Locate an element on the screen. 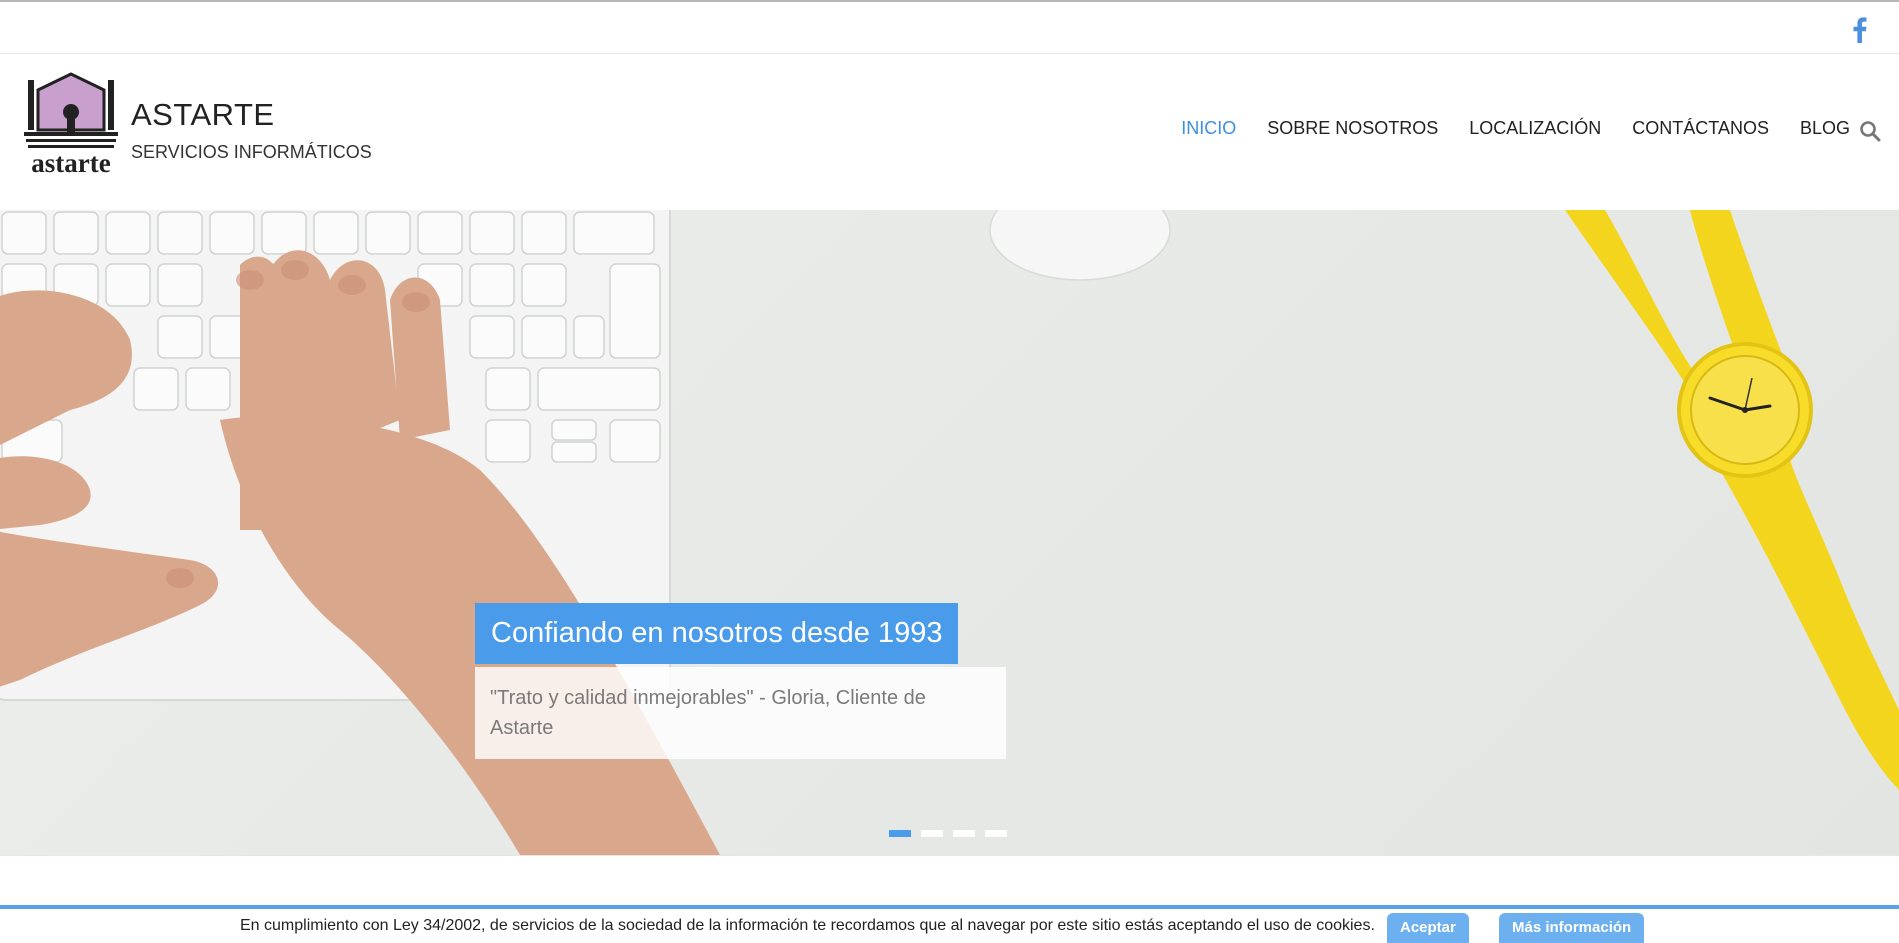 The width and height of the screenshot is (1899, 943). nav-item-contactanos: CONTÁCTANOS is located at coordinates (1700, 128).